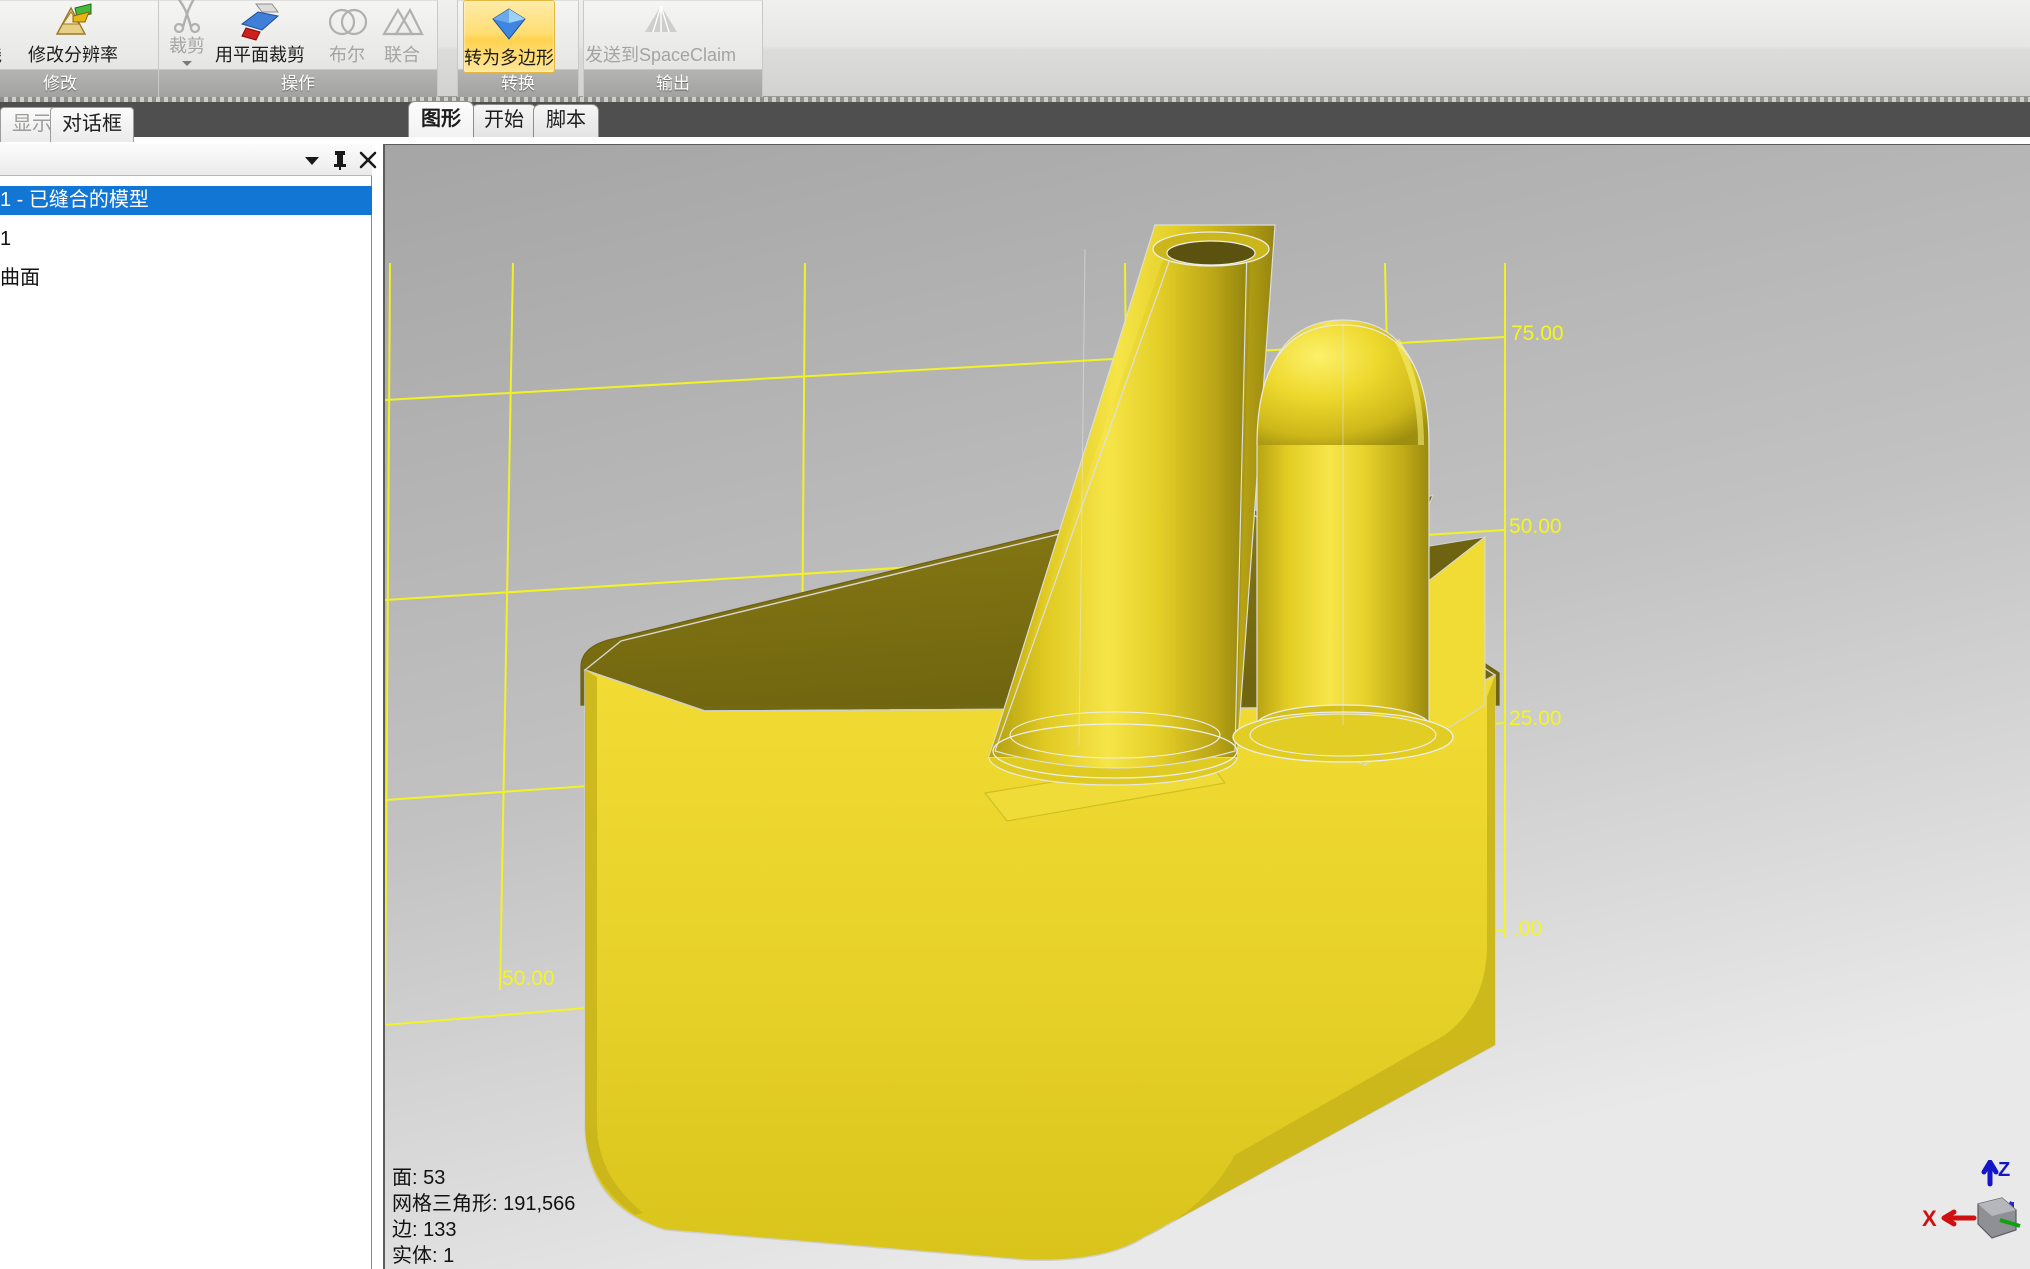 The width and height of the screenshot is (2030, 1269). Describe the element at coordinates (673, 83) in the screenshot. I see `ribbon-group-label: 输出` at that location.